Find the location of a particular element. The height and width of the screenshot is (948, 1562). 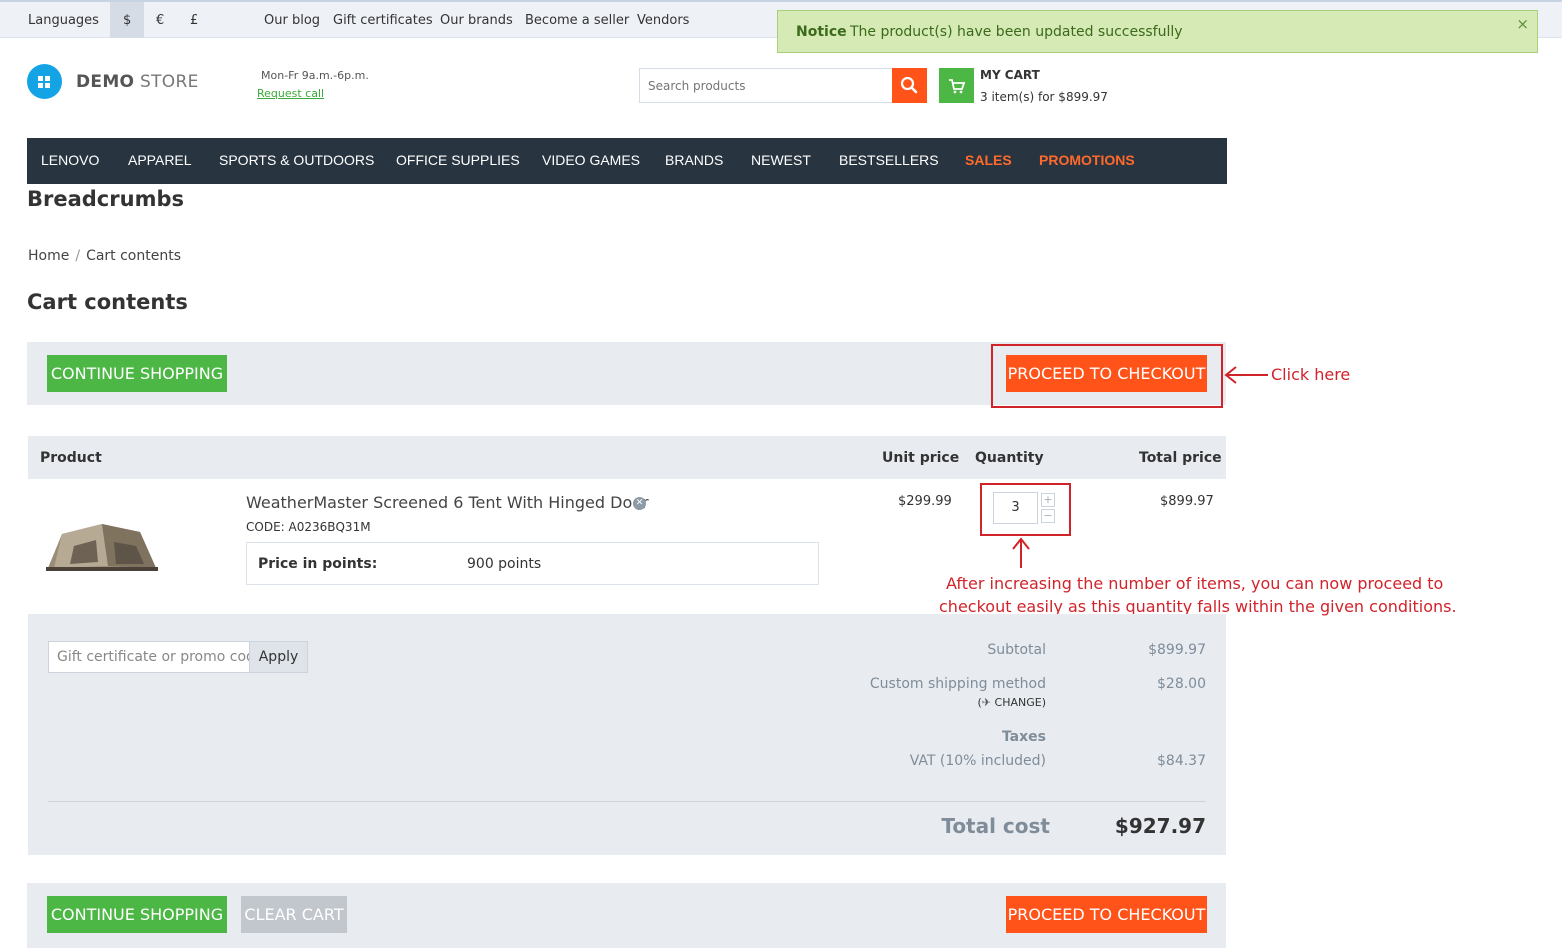

points-box: Price in points: 900 points is located at coordinates (532, 563).